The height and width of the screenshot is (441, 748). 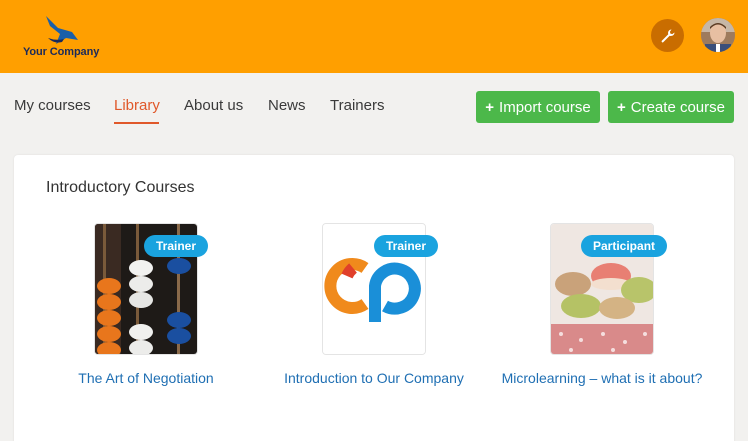 What do you see at coordinates (52, 105) in the screenshot?
I see `nav-item-my-courses: My courses` at bounding box center [52, 105].